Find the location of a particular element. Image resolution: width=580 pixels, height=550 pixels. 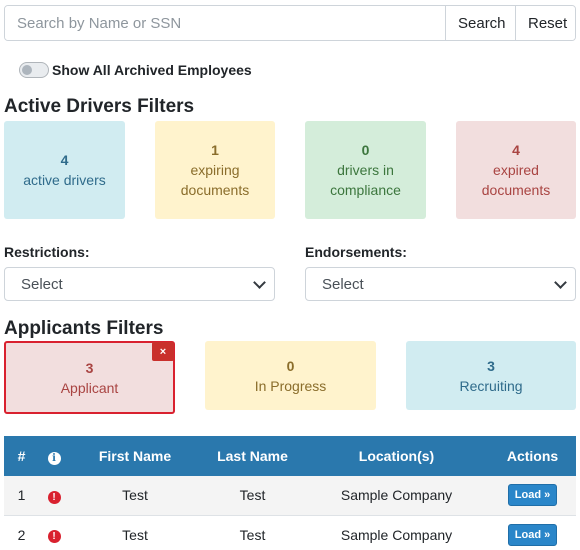

restrictions-select: Select is located at coordinates (139, 284).